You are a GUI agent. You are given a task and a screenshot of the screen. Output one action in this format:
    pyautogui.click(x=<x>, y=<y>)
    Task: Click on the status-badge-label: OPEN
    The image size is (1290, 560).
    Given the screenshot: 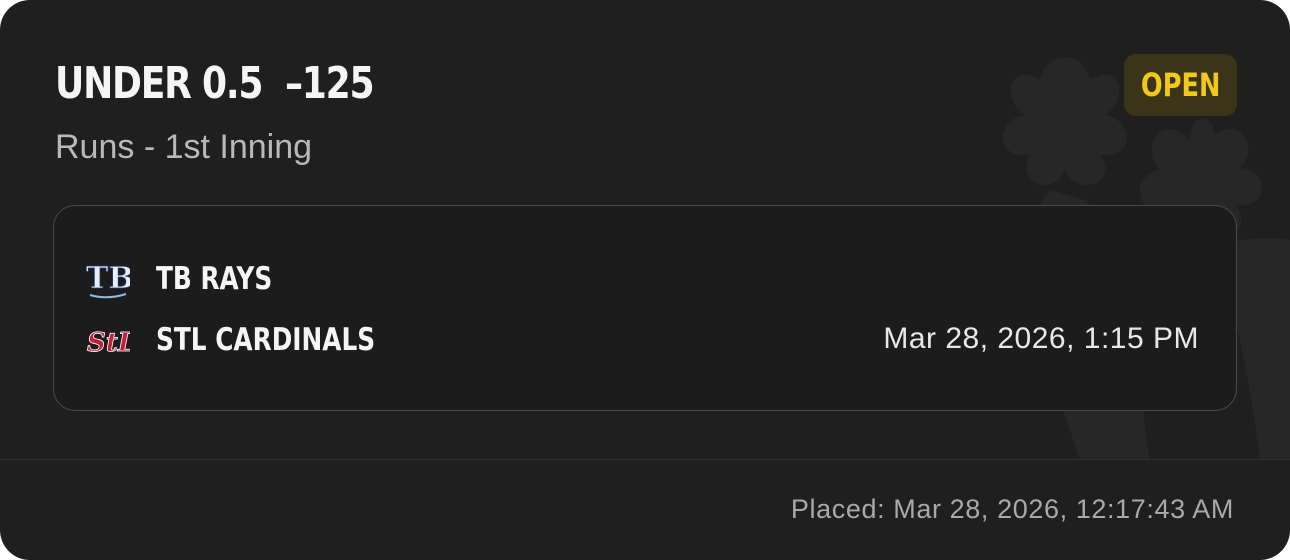 What is the action you would take?
    pyautogui.click(x=1180, y=85)
    